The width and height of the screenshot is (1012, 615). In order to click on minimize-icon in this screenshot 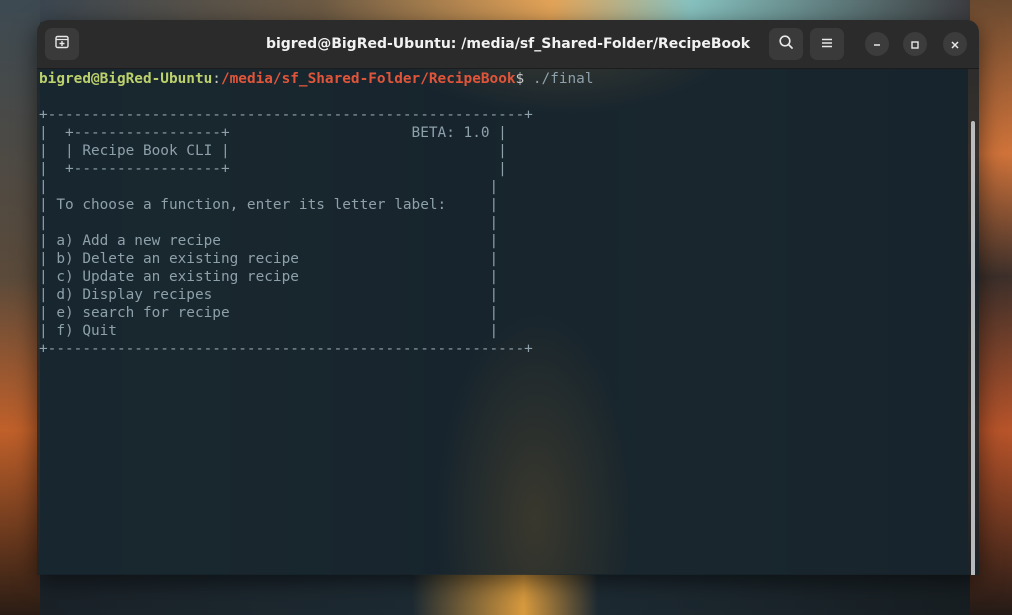, I will do `click(877, 44)`.